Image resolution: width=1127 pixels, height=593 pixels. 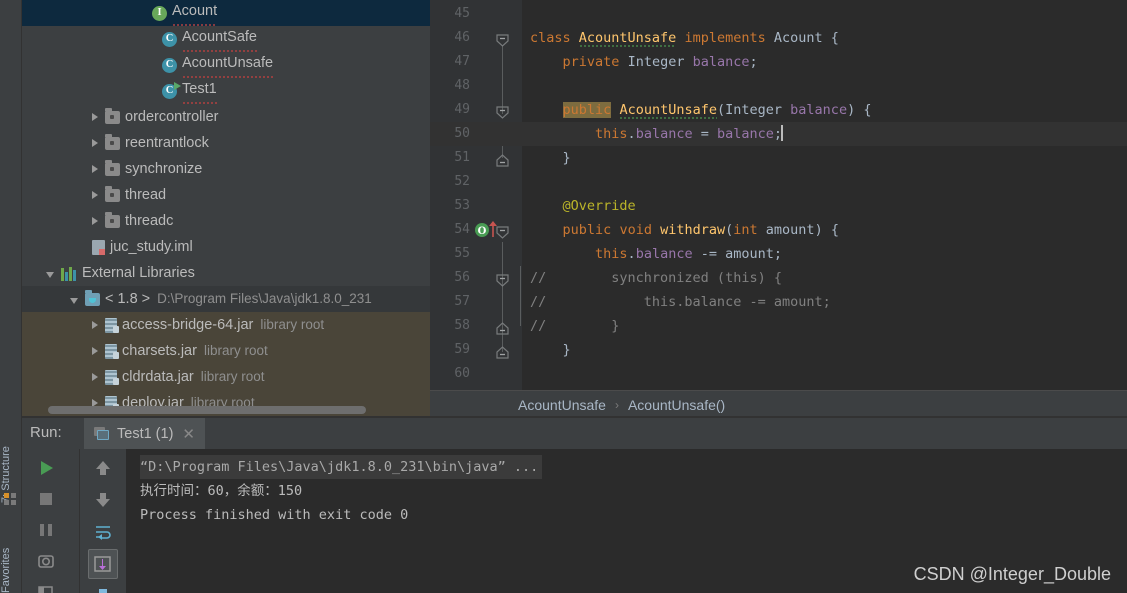 I want to click on down-stacktrace-button, so click(x=103, y=500).